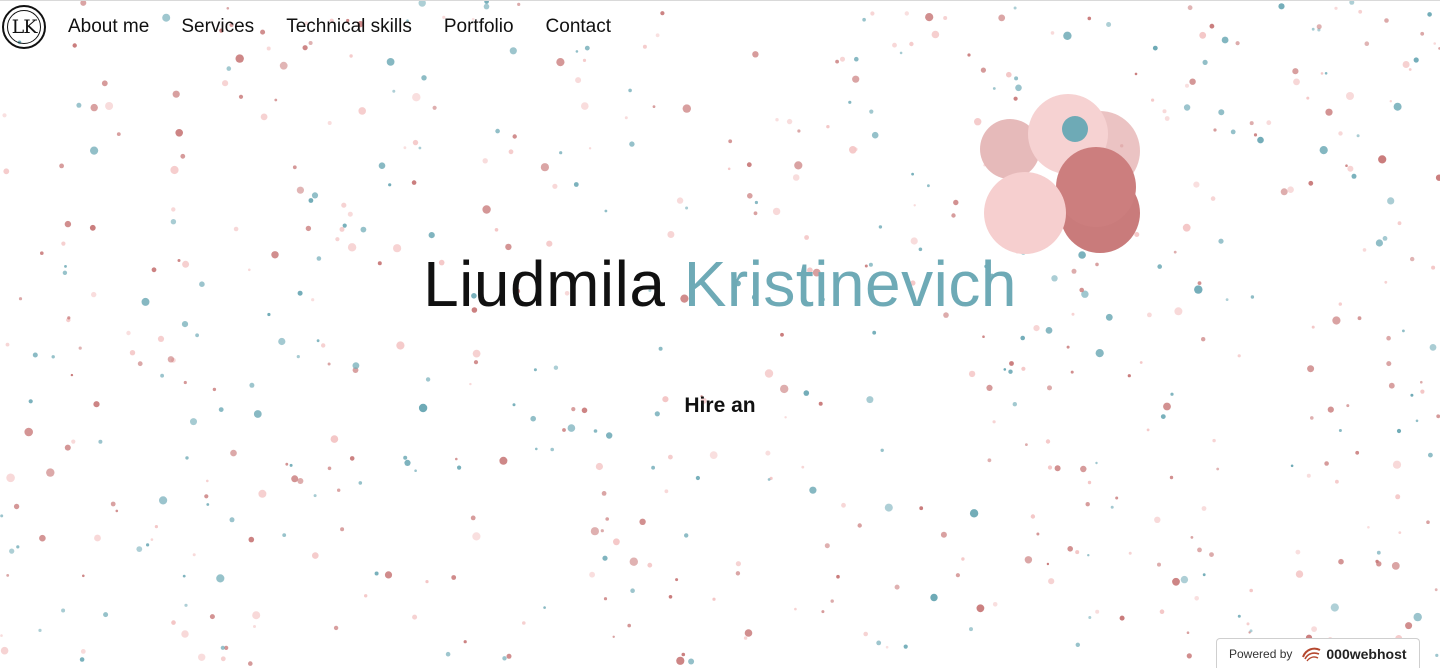 This screenshot has height=668, width=1440. I want to click on hero-last-name: Kristinevich, so click(850, 284).